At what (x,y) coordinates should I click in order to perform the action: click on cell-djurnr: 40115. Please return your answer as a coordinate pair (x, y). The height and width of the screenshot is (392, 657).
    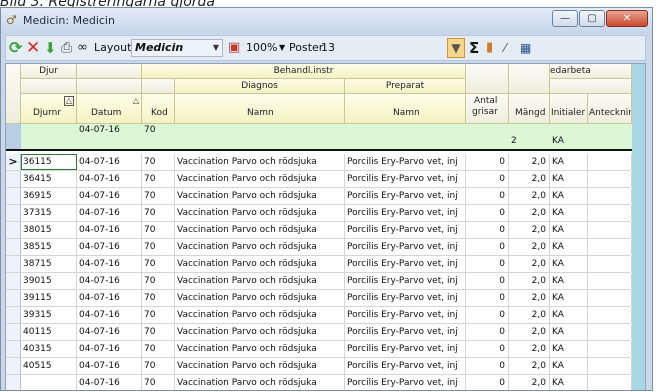
    Looking at the image, I should click on (49, 332).